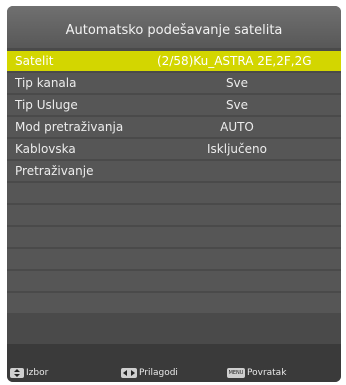  Describe the element at coordinates (174, 363) in the screenshot. I see `hint-bar: Izbor Prilagodi MENU Povratak` at that location.